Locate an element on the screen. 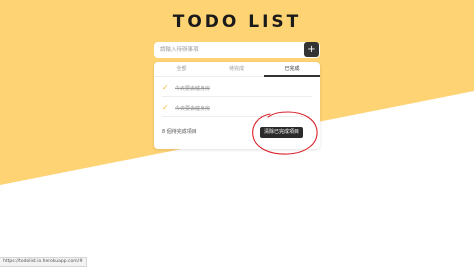 The image size is (474, 267). red-circle-annotation is located at coordinates (285, 133).